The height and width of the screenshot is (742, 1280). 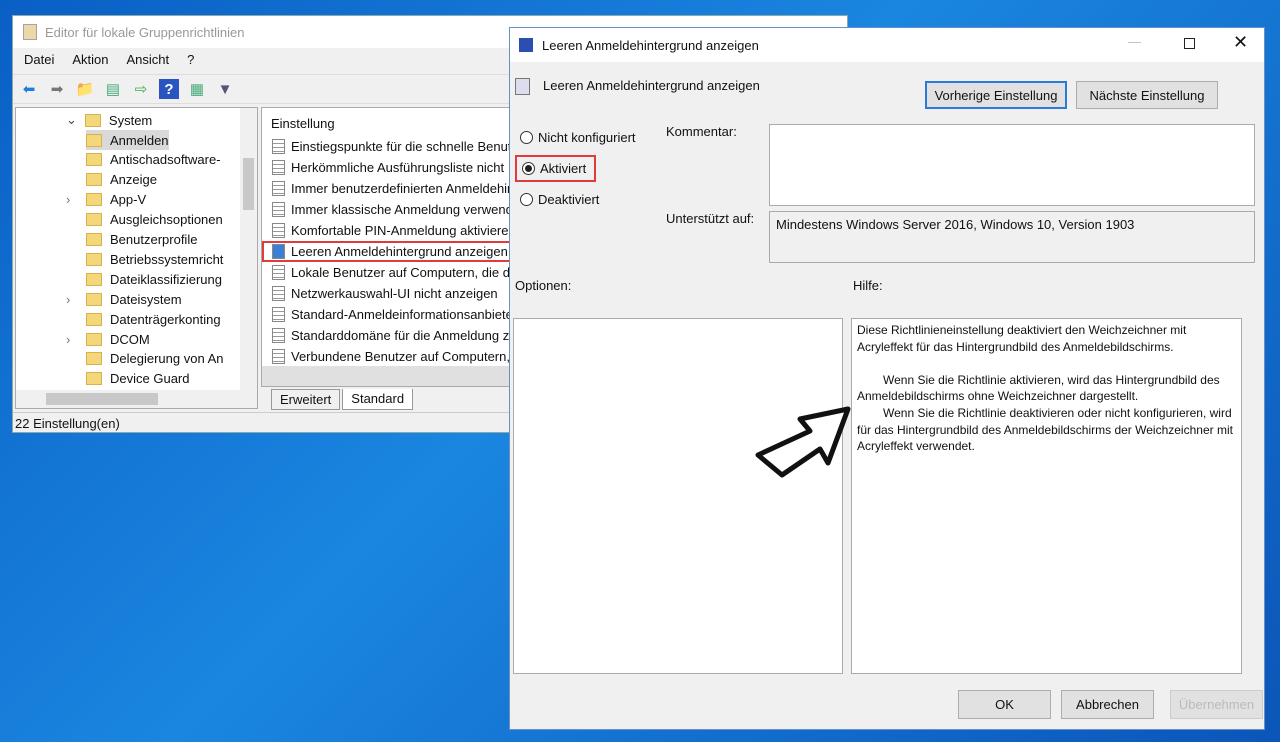 What do you see at coordinates (394, 293) in the screenshot?
I see `list-item-label: Netzwerkauswahl-UI nicht anzeigen` at bounding box center [394, 293].